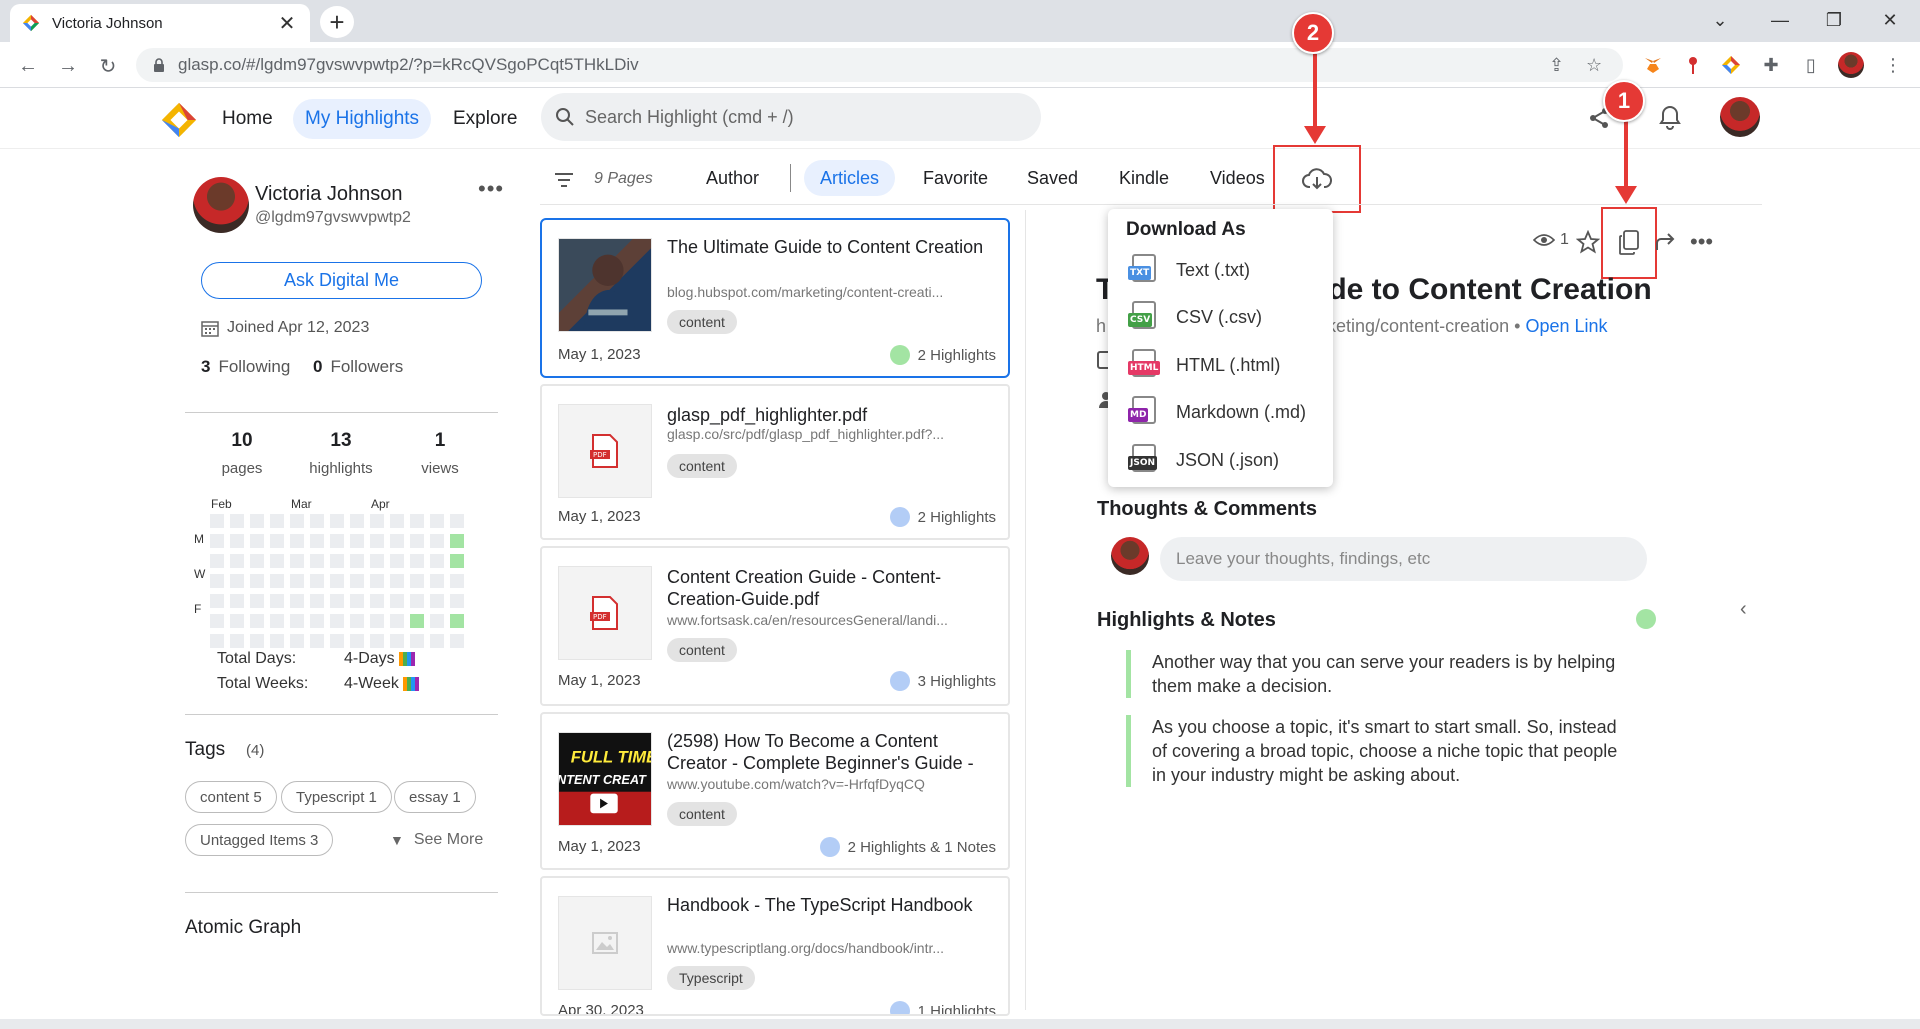 Image resolution: width=1920 pixels, height=1029 pixels. What do you see at coordinates (1588, 242) in the screenshot?
I see `favorite-star-icon` at bounding box center [1588, 242].